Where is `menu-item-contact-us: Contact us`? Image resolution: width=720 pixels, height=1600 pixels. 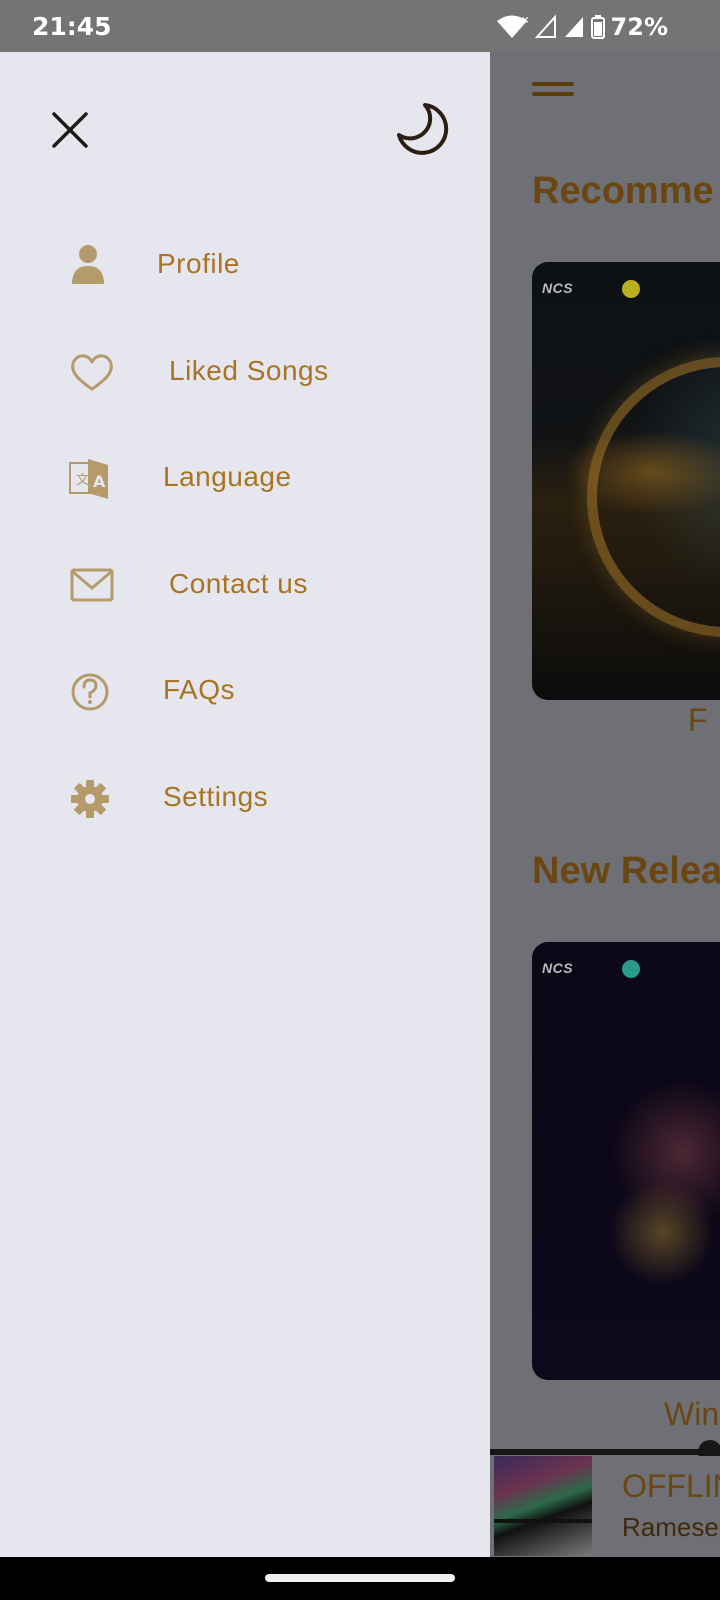
menu-item-contact-us: Contact us is located at coordinates (250, 585).